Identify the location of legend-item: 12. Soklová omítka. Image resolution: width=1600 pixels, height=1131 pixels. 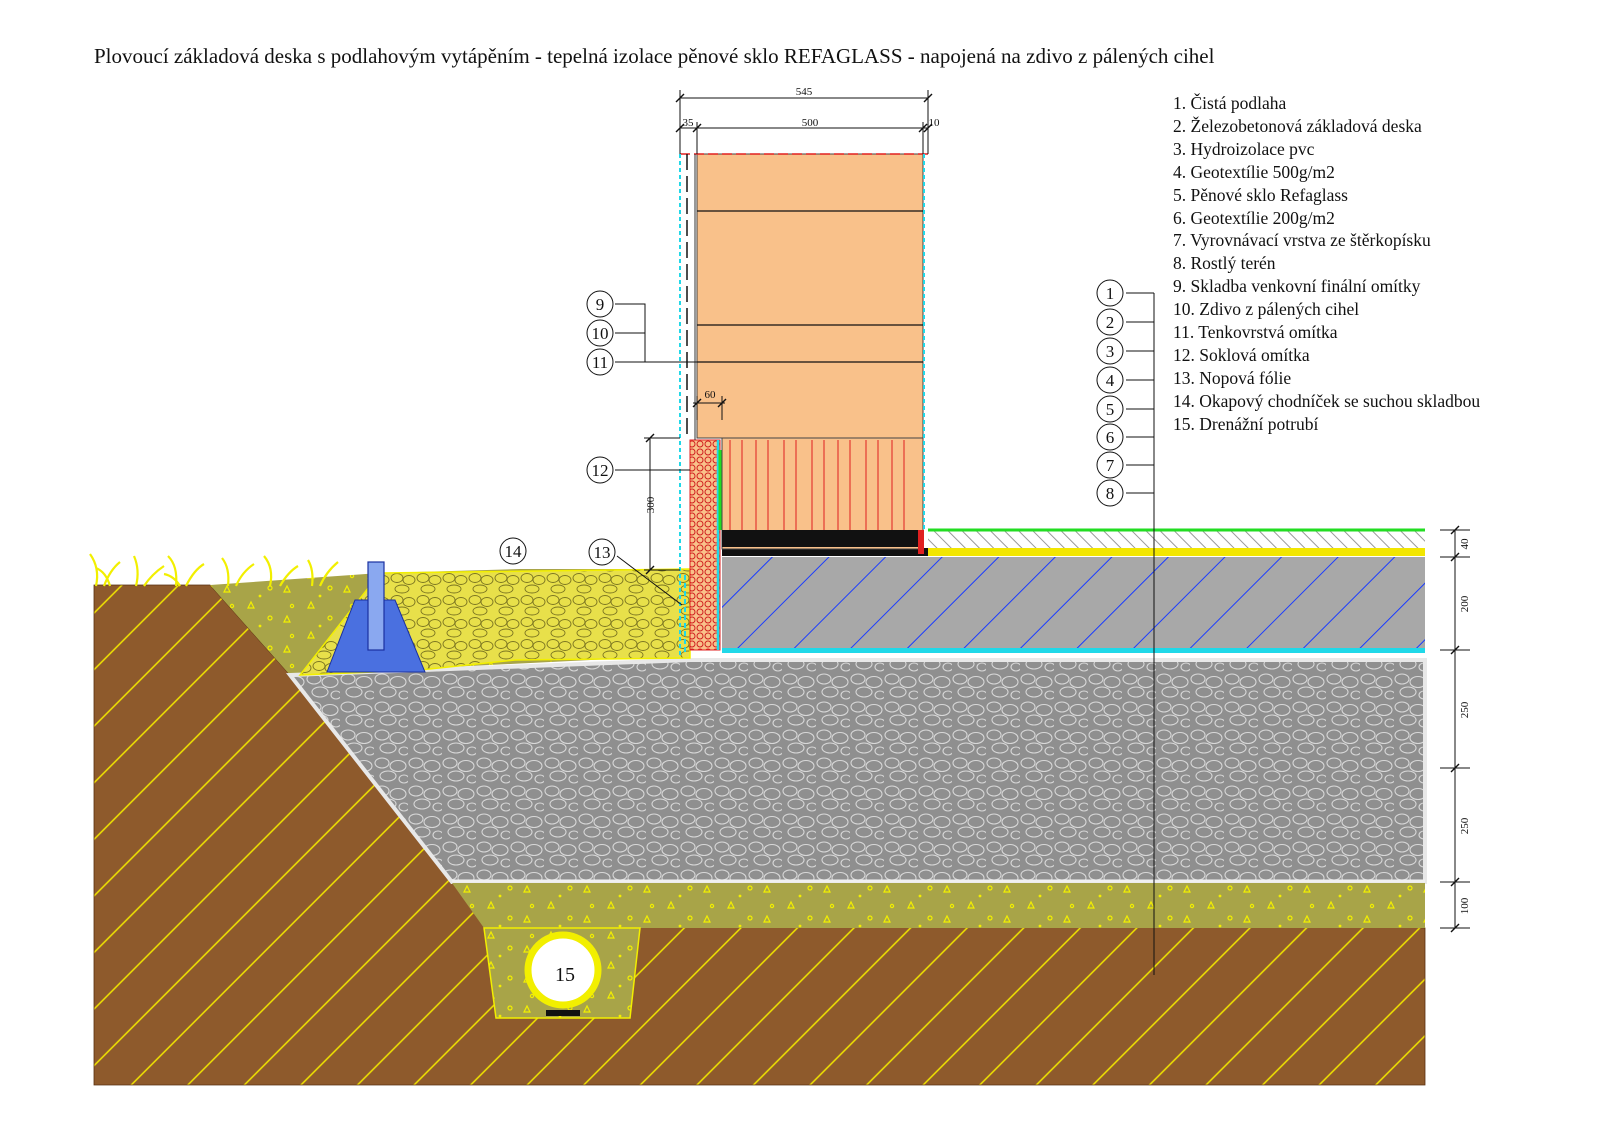
(1241, 354).